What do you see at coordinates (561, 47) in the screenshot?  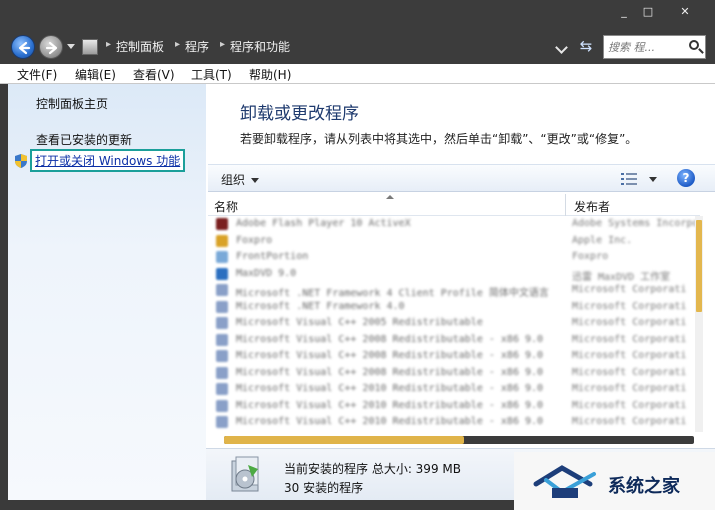 I see `address-dropdown-icon` at bounding box center [561, 47].